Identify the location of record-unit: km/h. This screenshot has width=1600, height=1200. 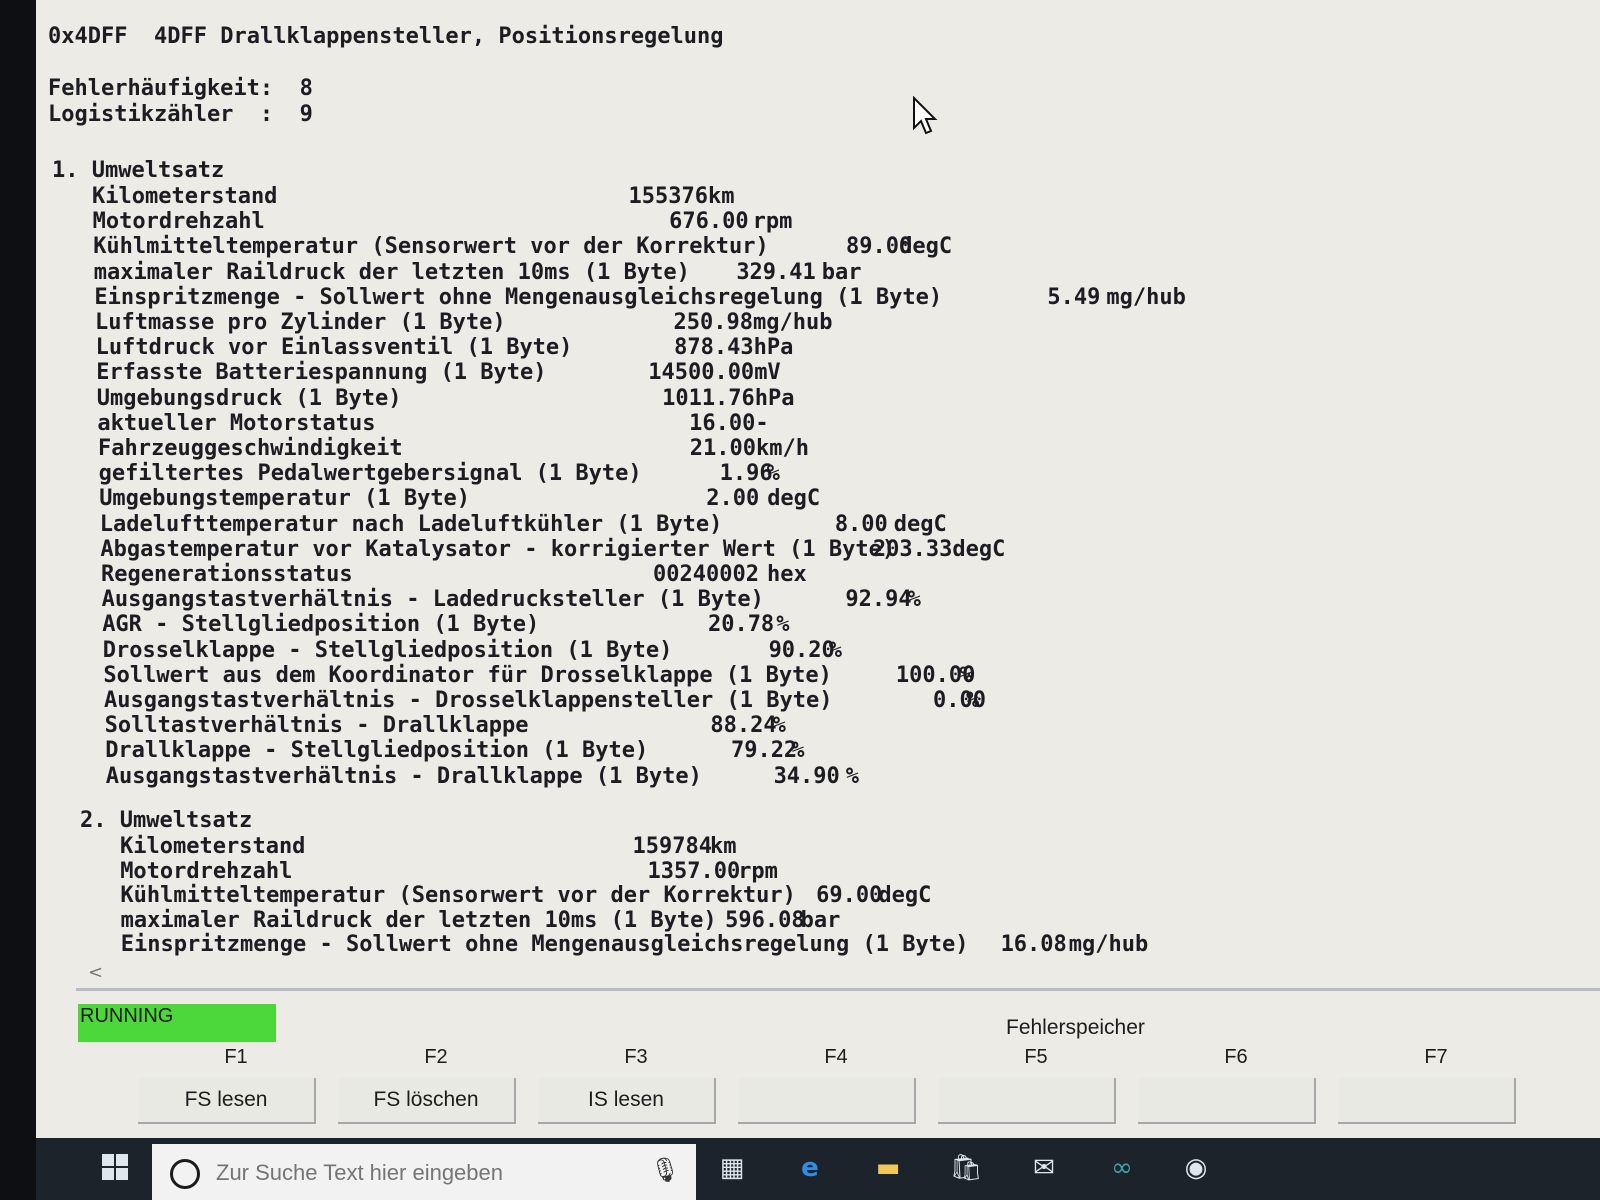
(782, 448).